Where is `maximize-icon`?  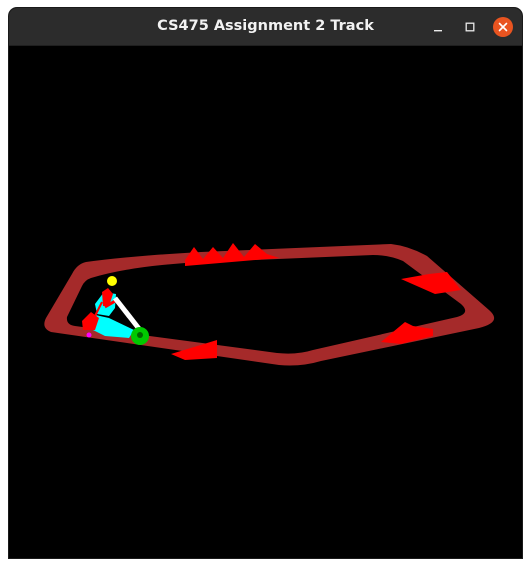
maximize-icon is located at coordinates (470, 27).